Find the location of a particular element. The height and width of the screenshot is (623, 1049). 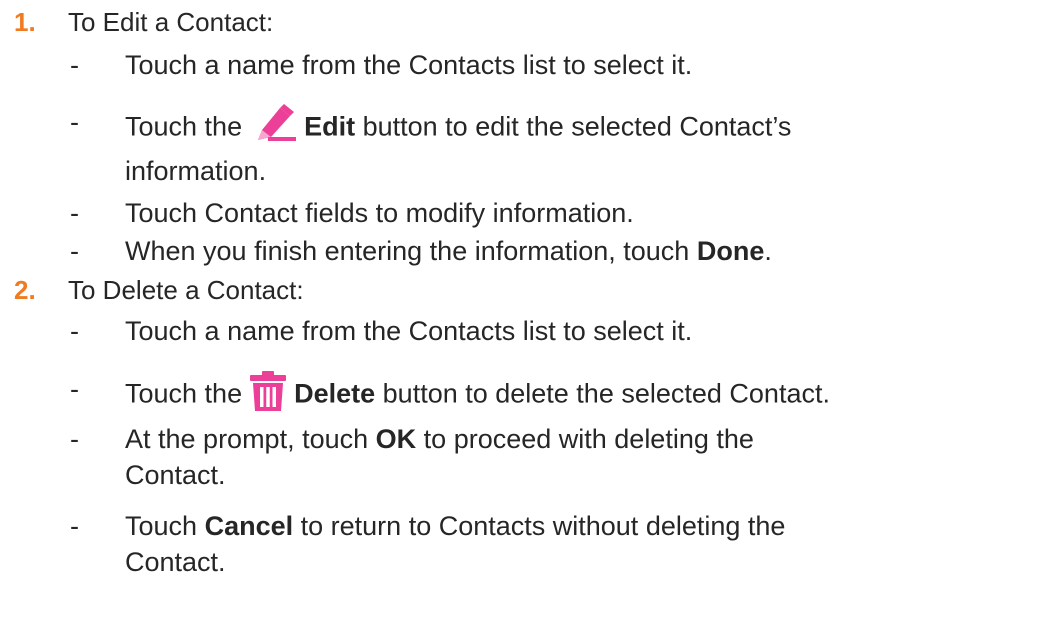

text-after-icon: button to edit the selected Contact’s is located at coordinates (577, 126).